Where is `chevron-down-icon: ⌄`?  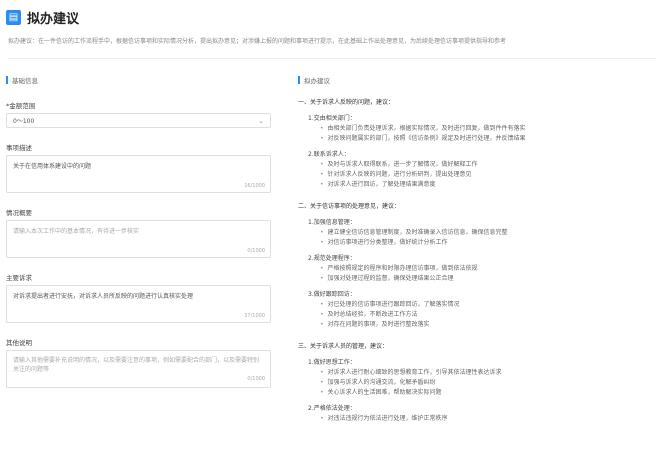 chevron-down-icon: ⌄ is located at coordinates (261, 120).